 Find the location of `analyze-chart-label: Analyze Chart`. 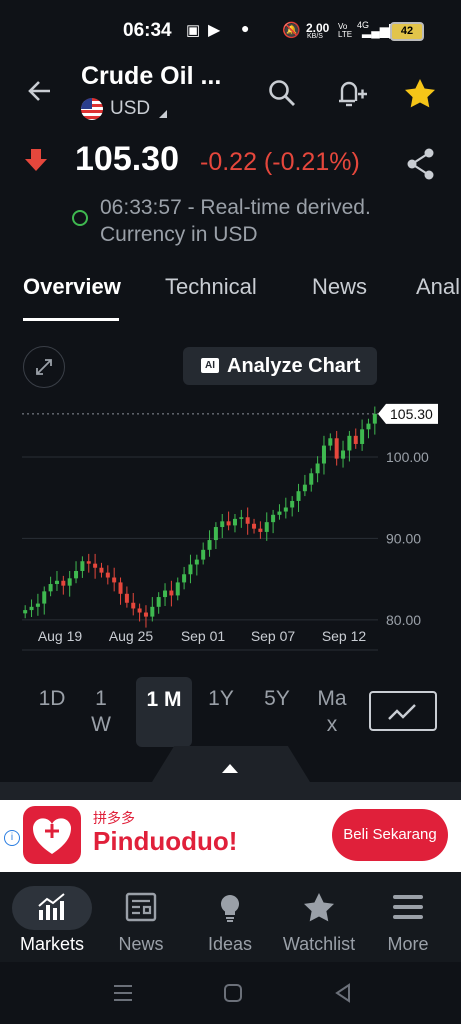

analyze-chart-label: Analyze Chart is located at coordinates (294, 366).